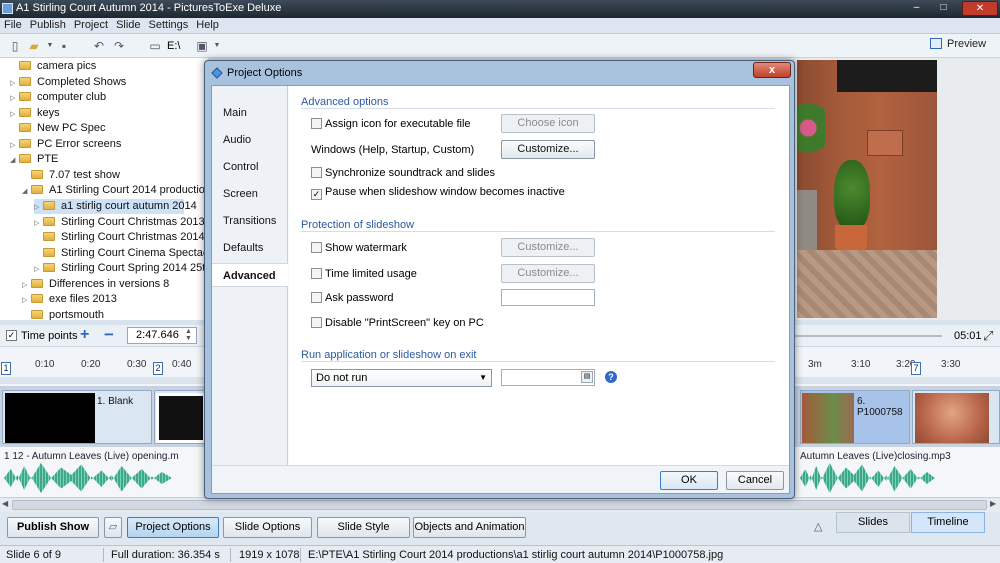  What do you see at coordinates (689, 480) in the screenshot?
I see `ok-button: OK` at bounding box center [689, 480].